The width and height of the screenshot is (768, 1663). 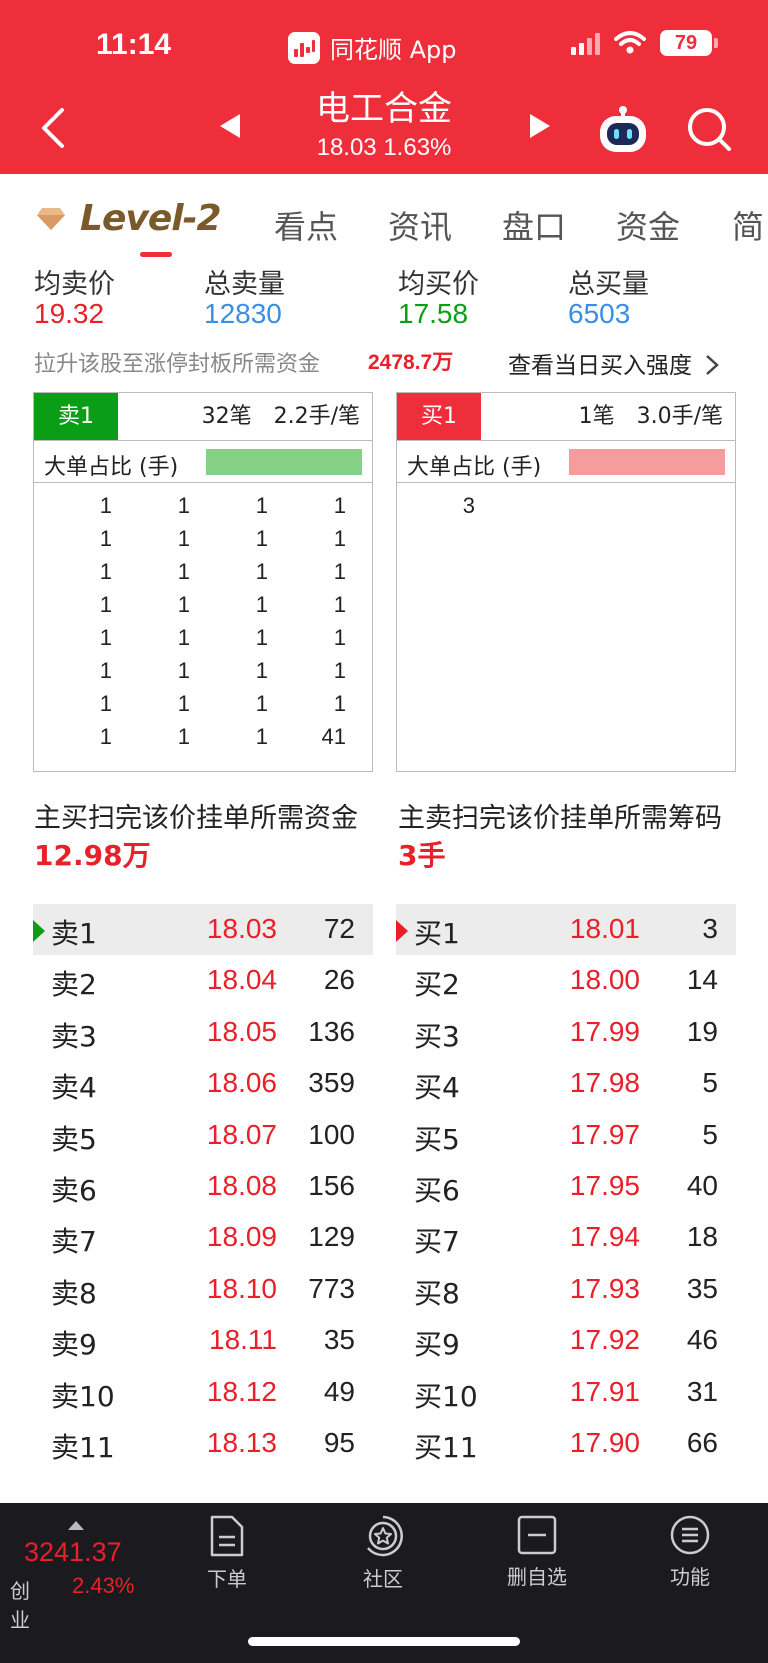 What do you see at coordinates (20, 1605) in the screenshot?
I see `index-name: 创业` at bounding box center [20, 1605].